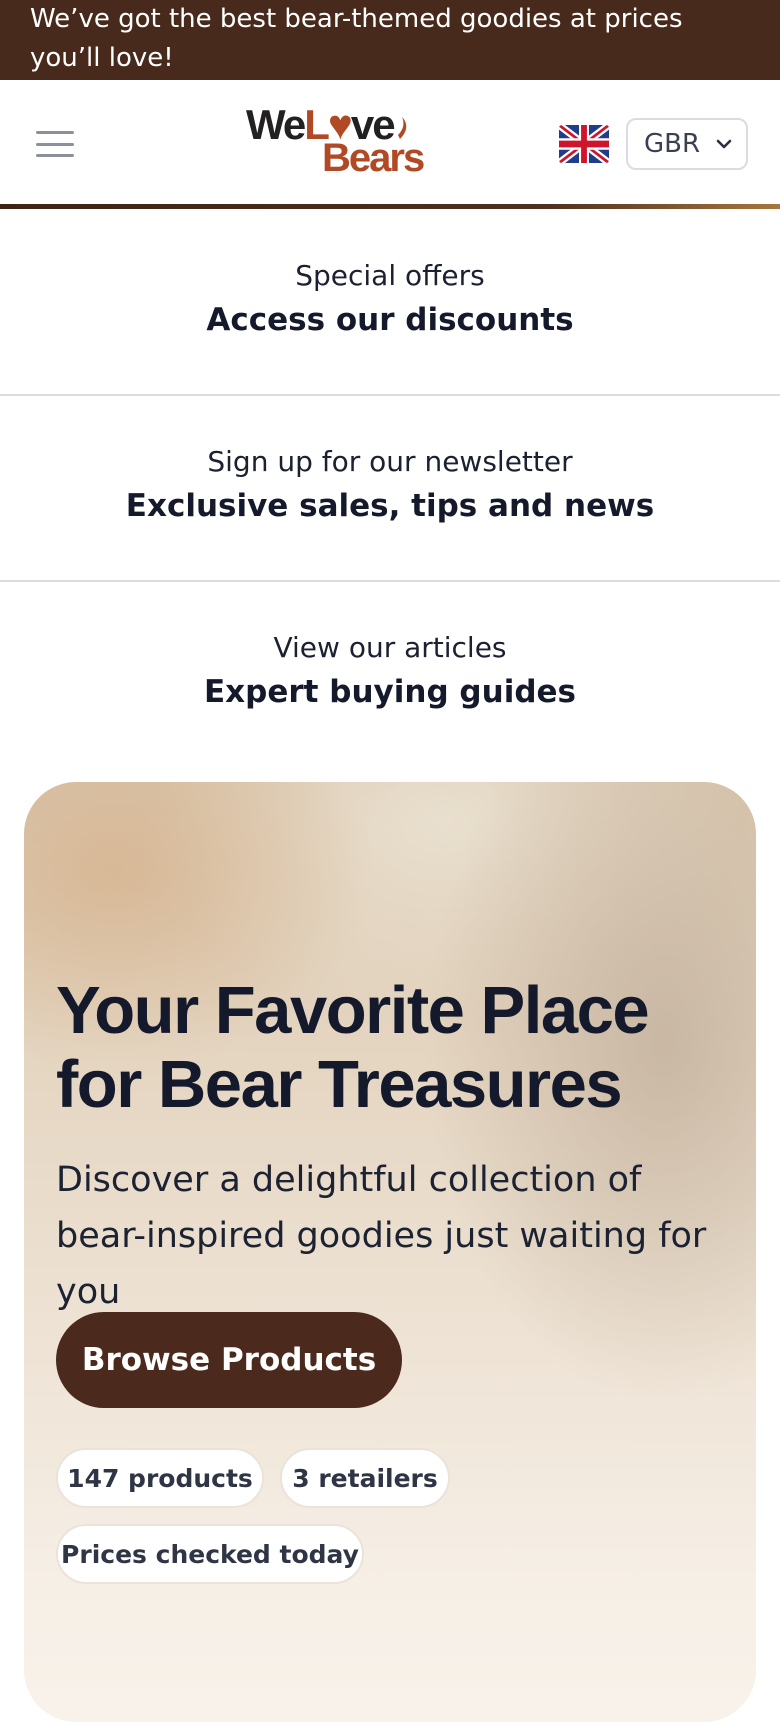 The width and height of the screenshot is (780, 1722). I want to click on site-logo: WeL♥ve Bears, so click(346, 144).